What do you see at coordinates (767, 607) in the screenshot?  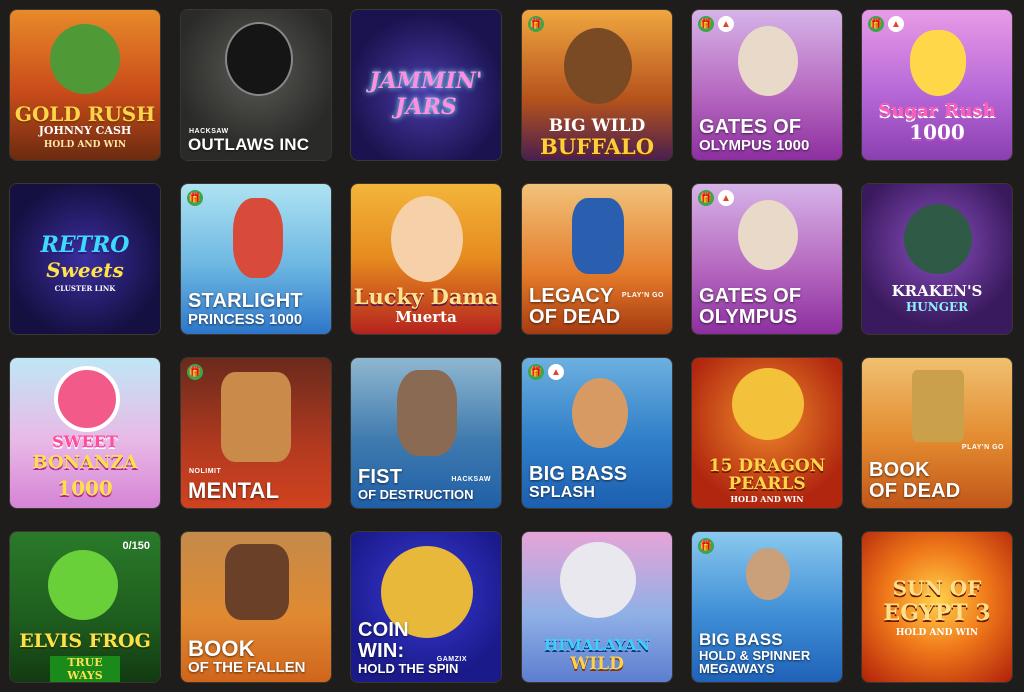 I see `game-tile-big-bass-hold-spinner: 🎁 BIG BASS HOLD & SPINNER MEGAWAYS` at bounding box center [767, 607].